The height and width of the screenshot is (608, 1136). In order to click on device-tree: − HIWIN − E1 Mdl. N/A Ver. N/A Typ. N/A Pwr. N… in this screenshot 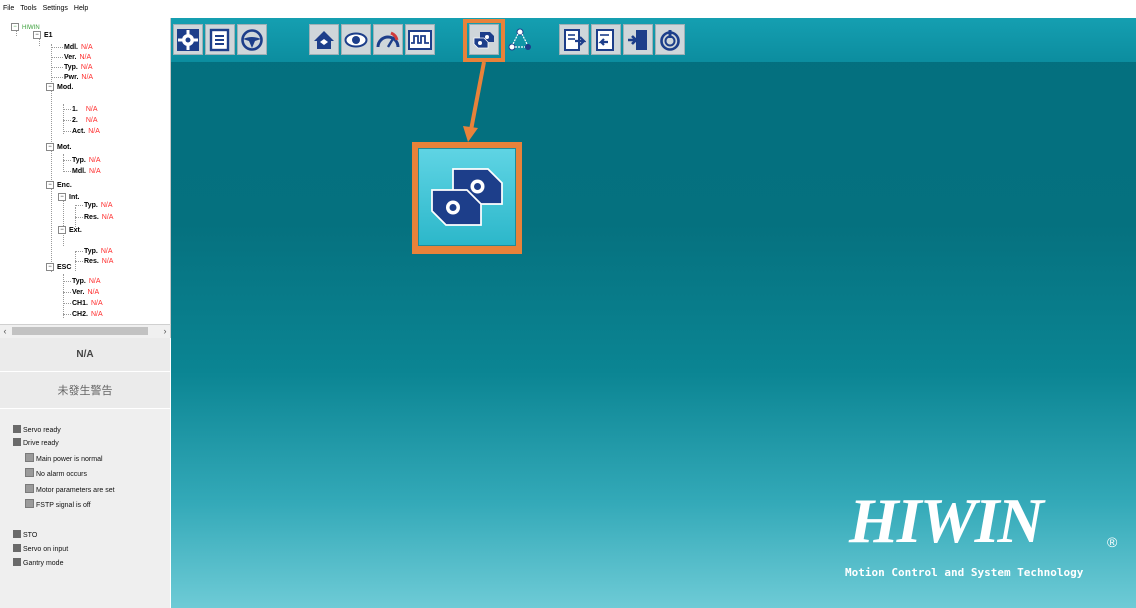, I will do `click(85, 171)`.